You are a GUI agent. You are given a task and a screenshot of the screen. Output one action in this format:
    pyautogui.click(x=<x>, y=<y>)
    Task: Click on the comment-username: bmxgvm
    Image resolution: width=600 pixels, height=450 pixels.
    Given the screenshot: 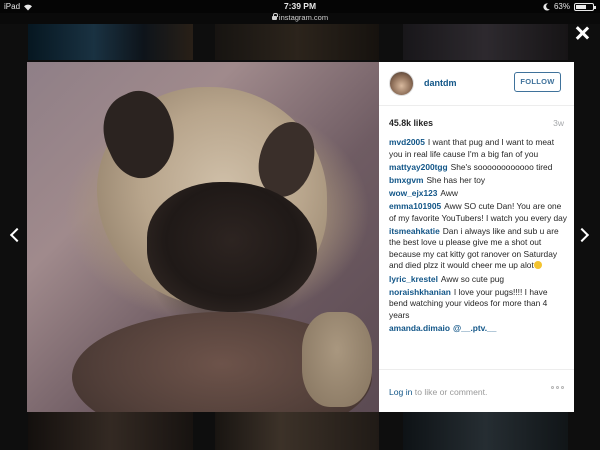 What is the action you would take?
    pyautogui.click(x=406, y=180)
    